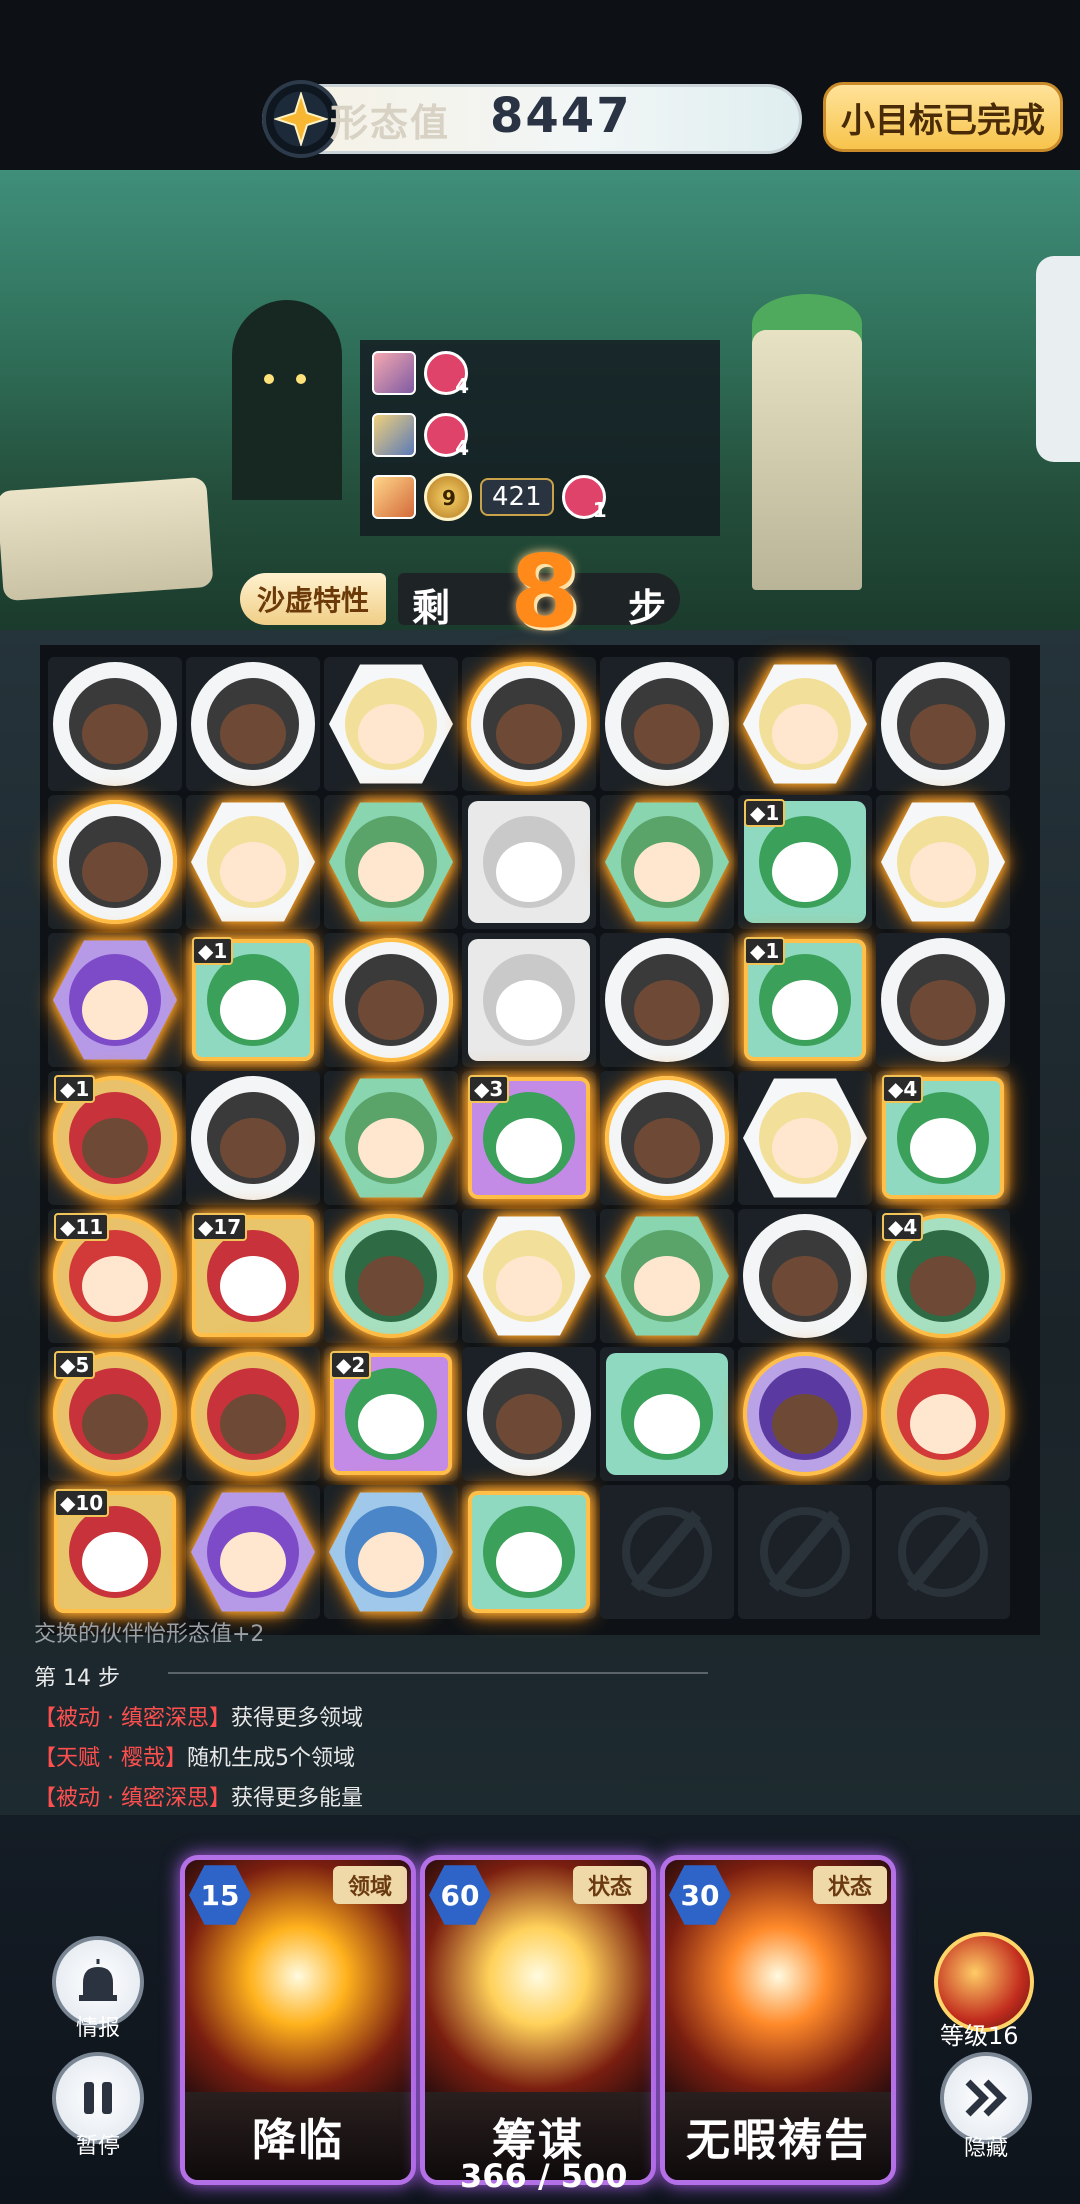 The image size is (1080, 2204). I want to click on red-ox-tile, so click(253, 1414).